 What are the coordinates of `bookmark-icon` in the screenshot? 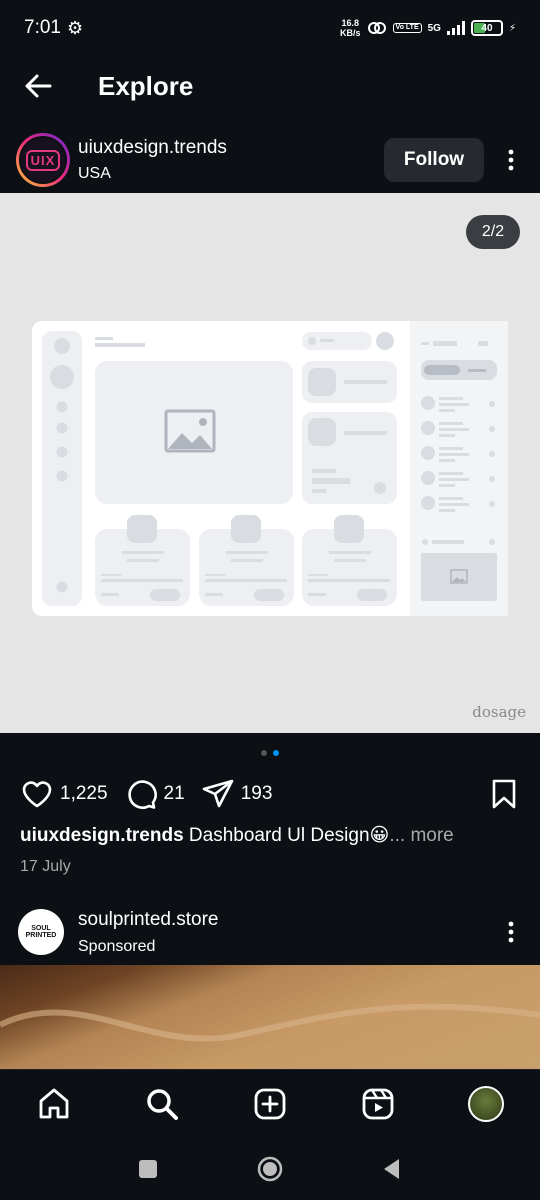 It's located at (504, 794).